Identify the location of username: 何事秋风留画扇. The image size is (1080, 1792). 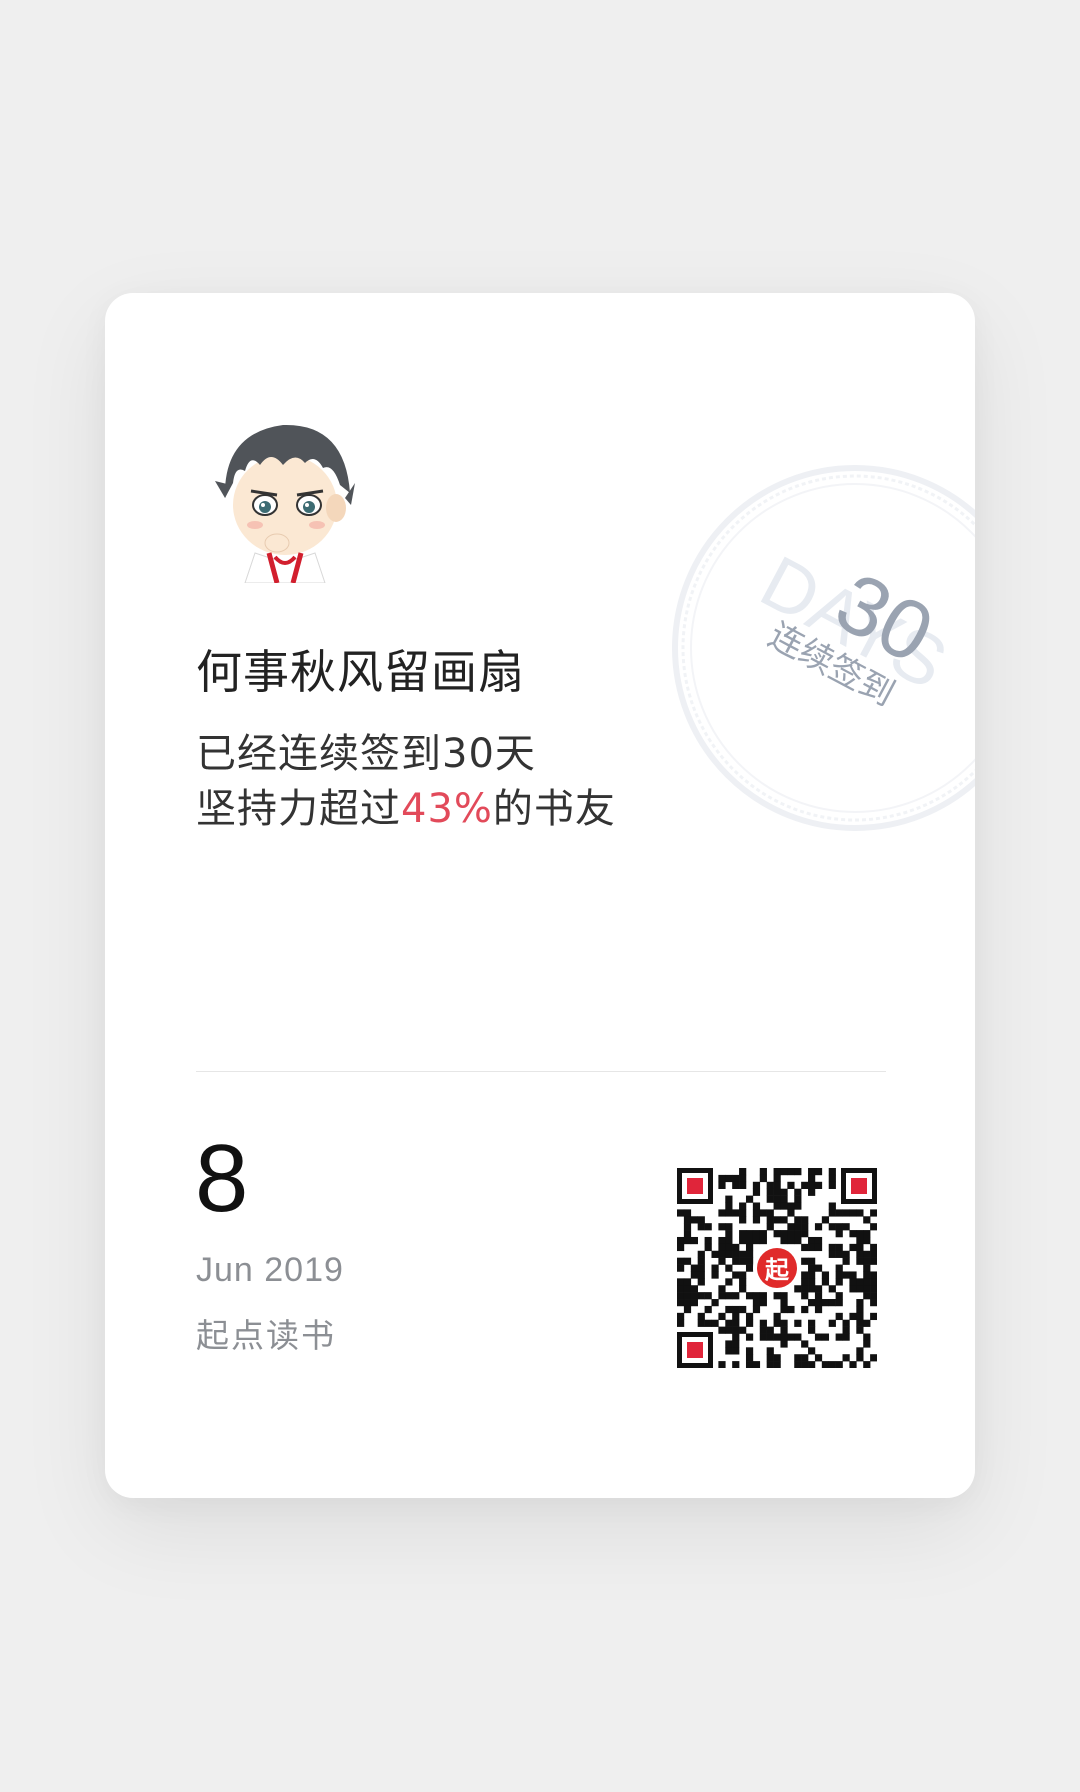
(360, 672).